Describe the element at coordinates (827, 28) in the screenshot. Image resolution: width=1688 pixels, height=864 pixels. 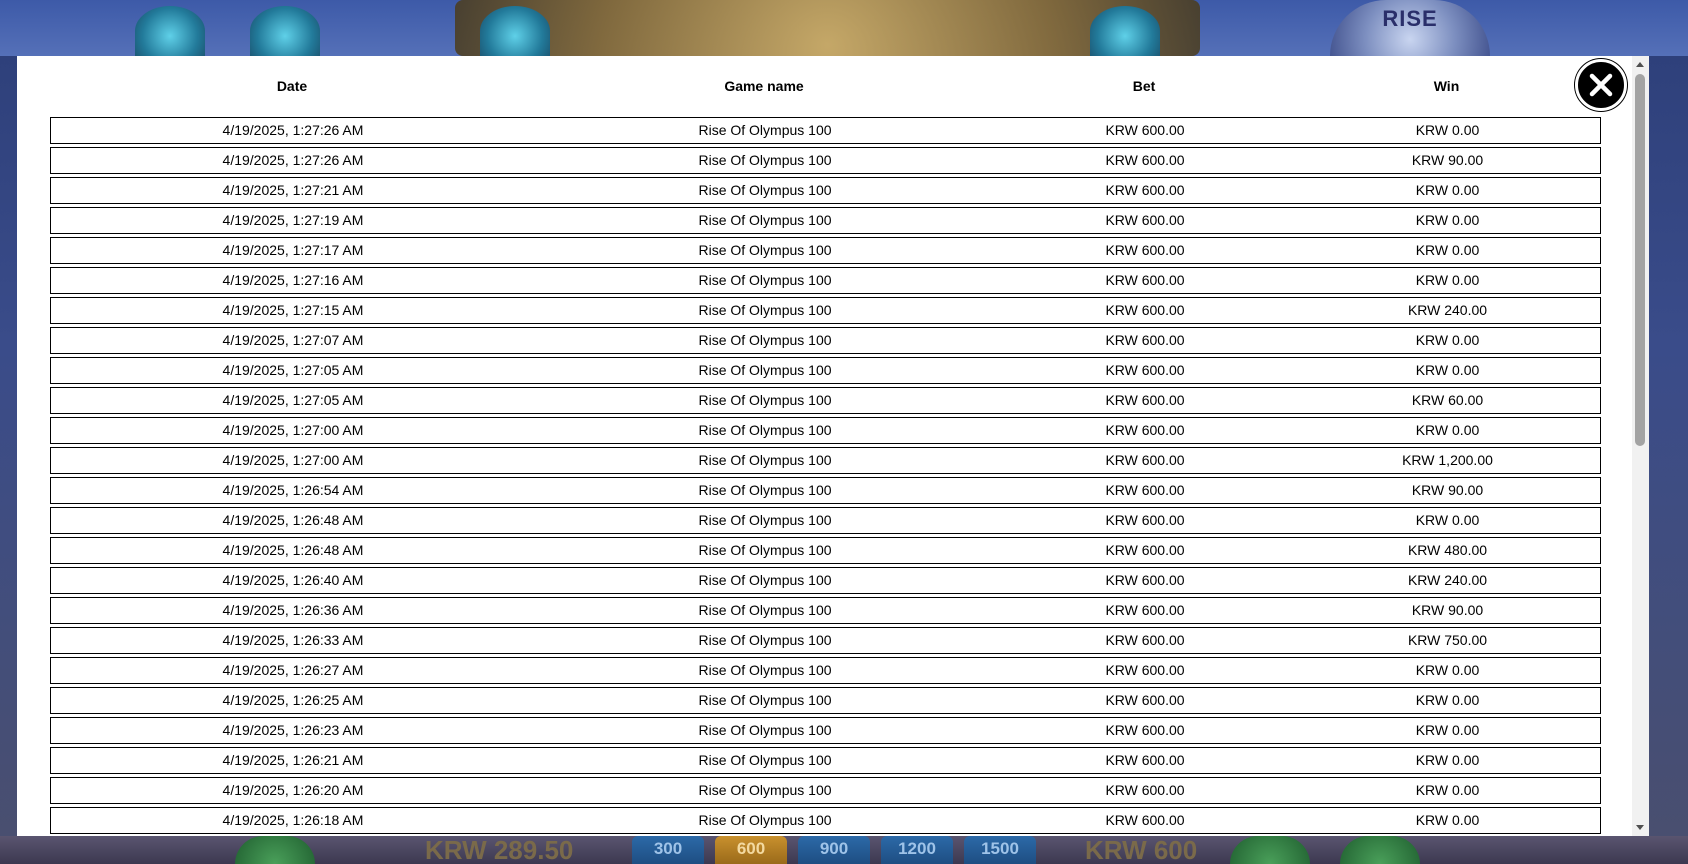
I see `reel-frame` at that location.